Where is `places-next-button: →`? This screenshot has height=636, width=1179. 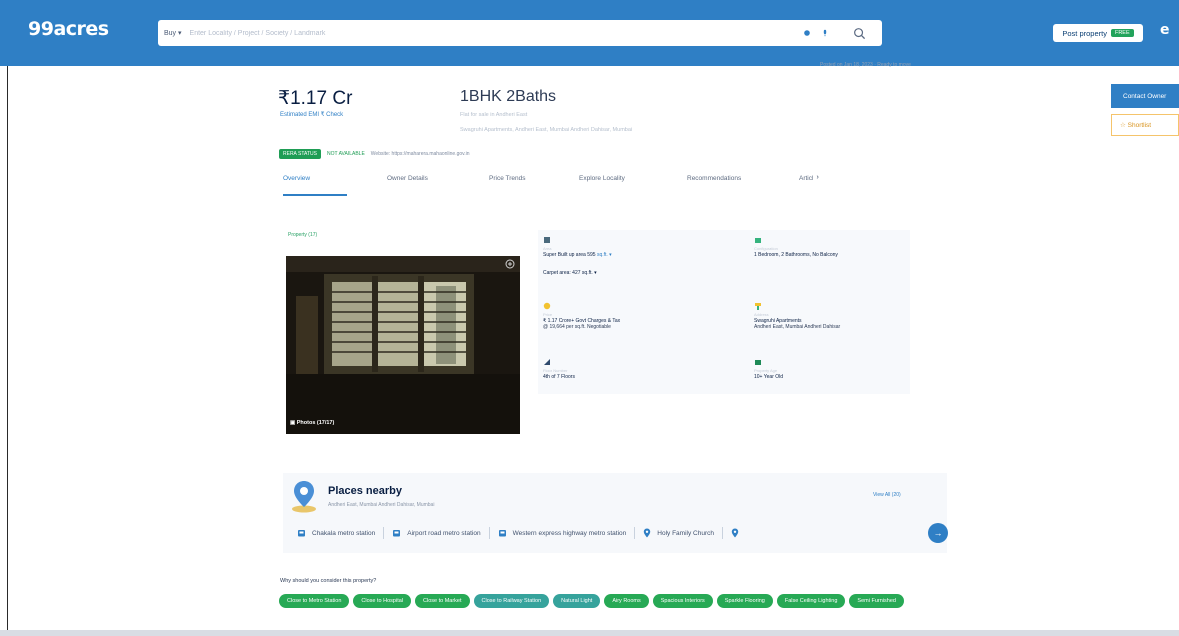 places-next-button: → is located at coordinates (938, 533).